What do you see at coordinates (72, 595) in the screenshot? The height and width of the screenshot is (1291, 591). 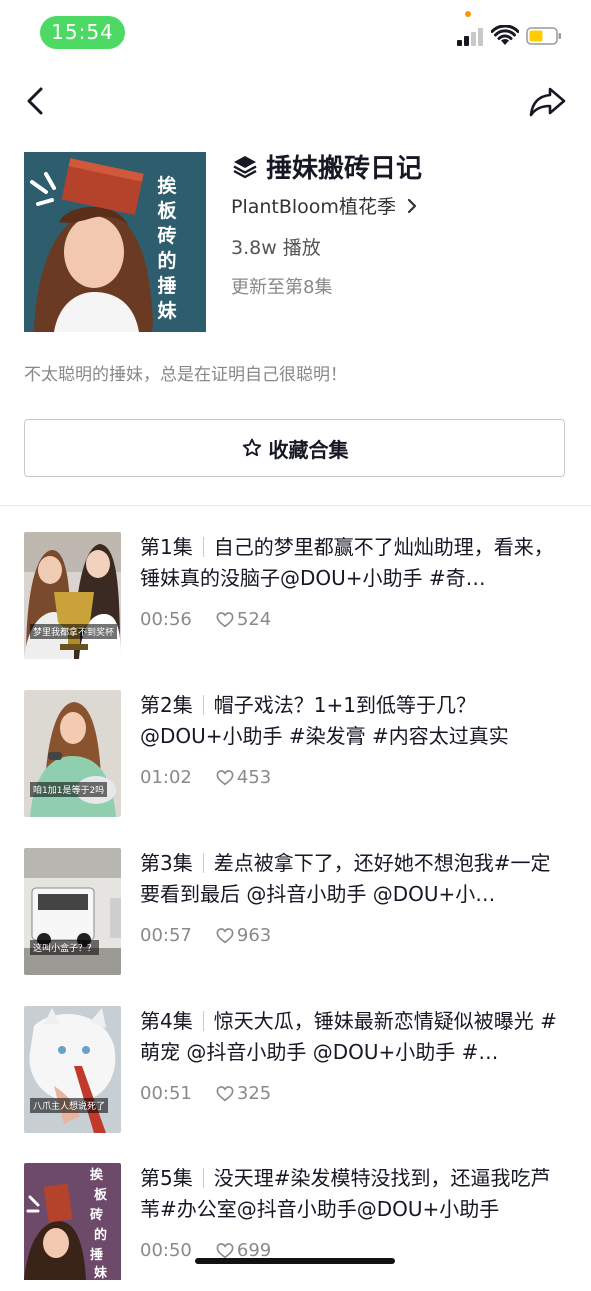 I see `episode-thumbnail: 梦里我都拿不到奖杯` at bounding box center [72, 595].